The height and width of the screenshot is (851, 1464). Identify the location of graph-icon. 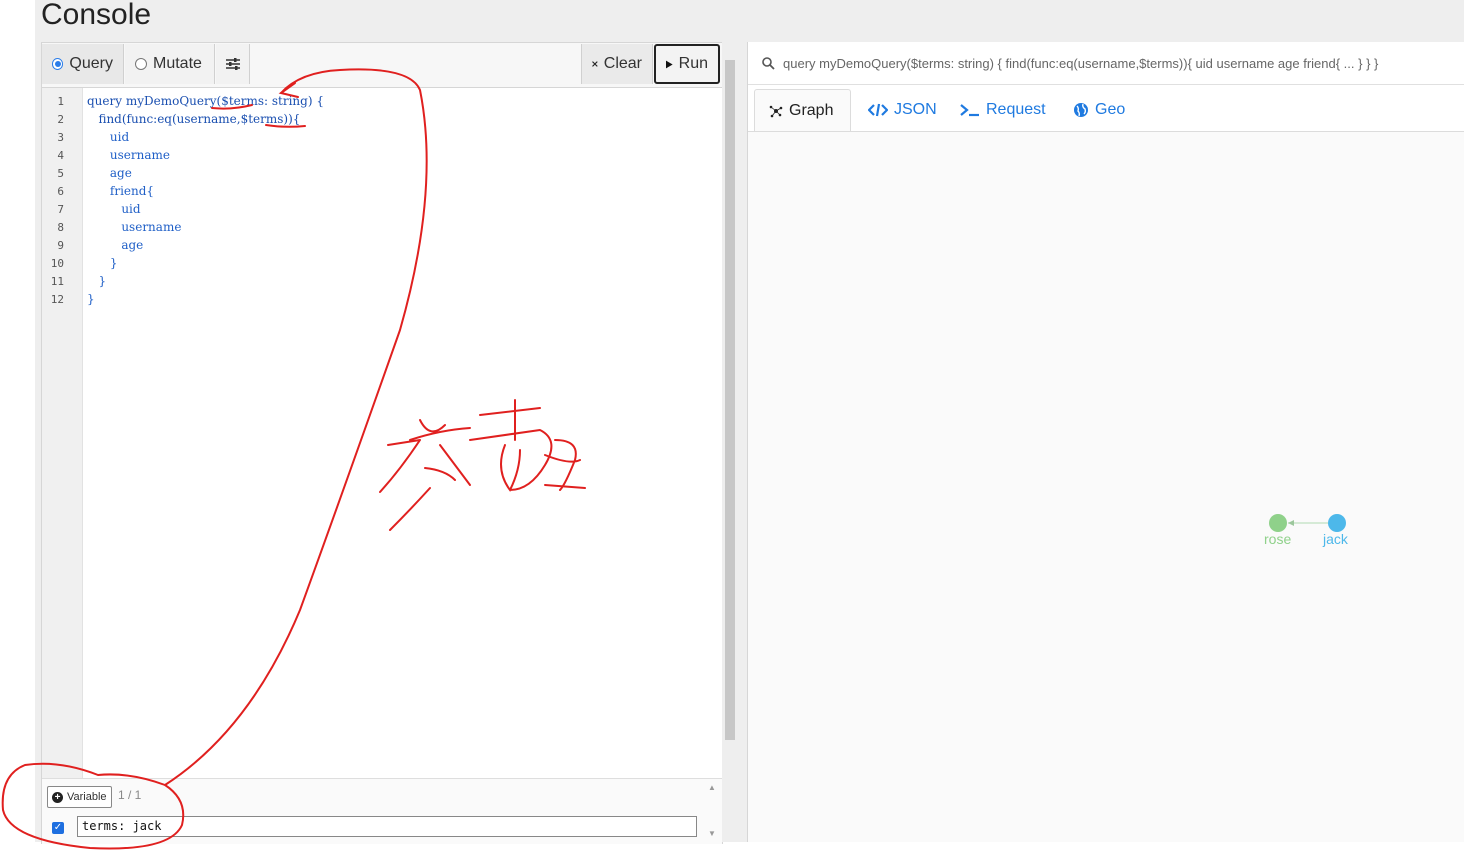
(776, 111).